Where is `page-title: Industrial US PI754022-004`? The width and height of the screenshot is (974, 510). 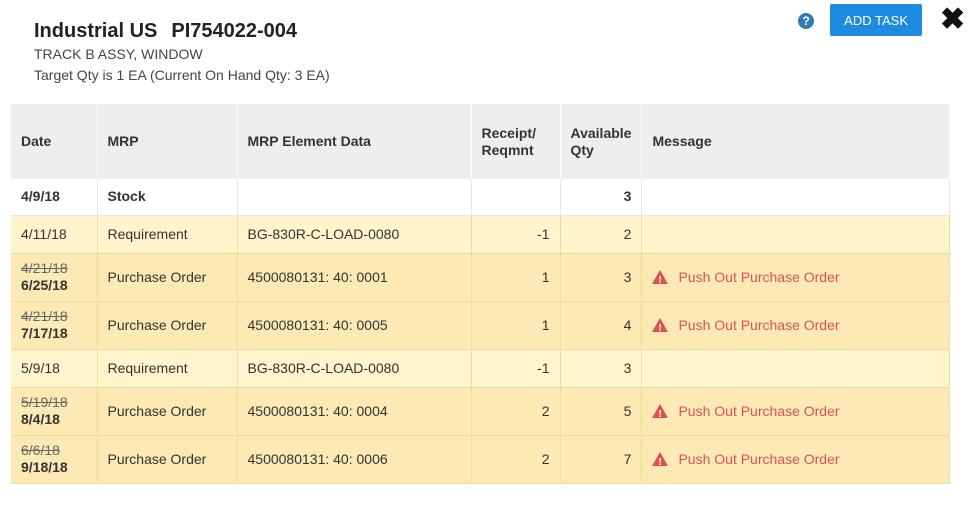
page-title: Industrial US PI754022-004 is located at coordinates (182, 31).